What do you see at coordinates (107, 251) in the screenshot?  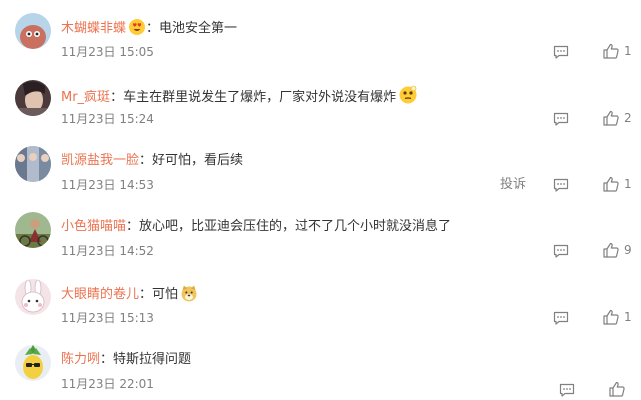 I see `timestamp: 11月23日 14:52` at bounding box center [107, 251].